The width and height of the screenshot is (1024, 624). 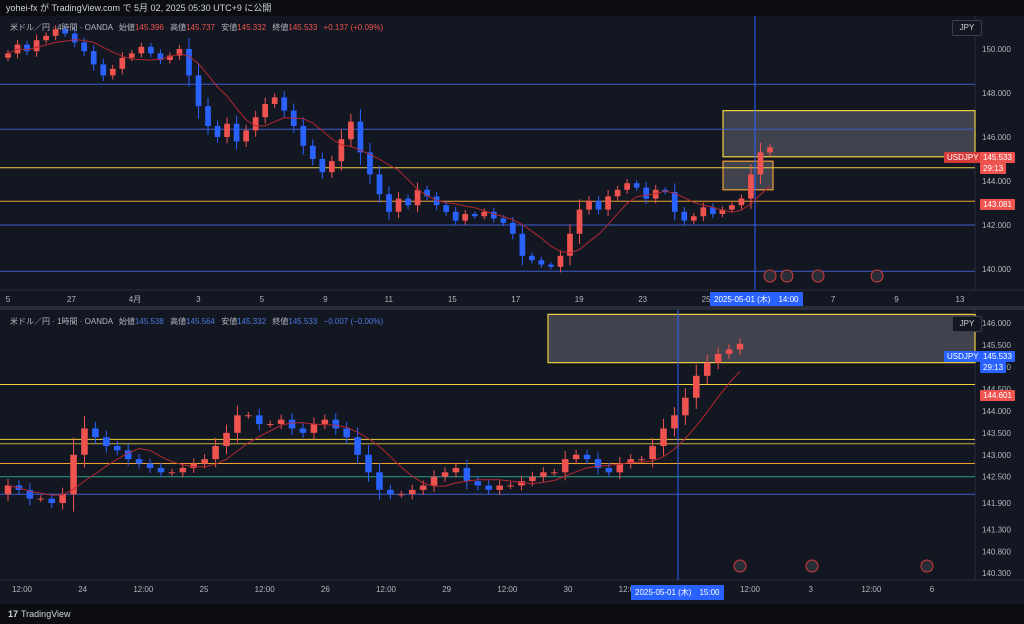 I want to click on legend-symbol: 米ドル／円 · 1時間 · OANDA, so click(x=61, y=321).